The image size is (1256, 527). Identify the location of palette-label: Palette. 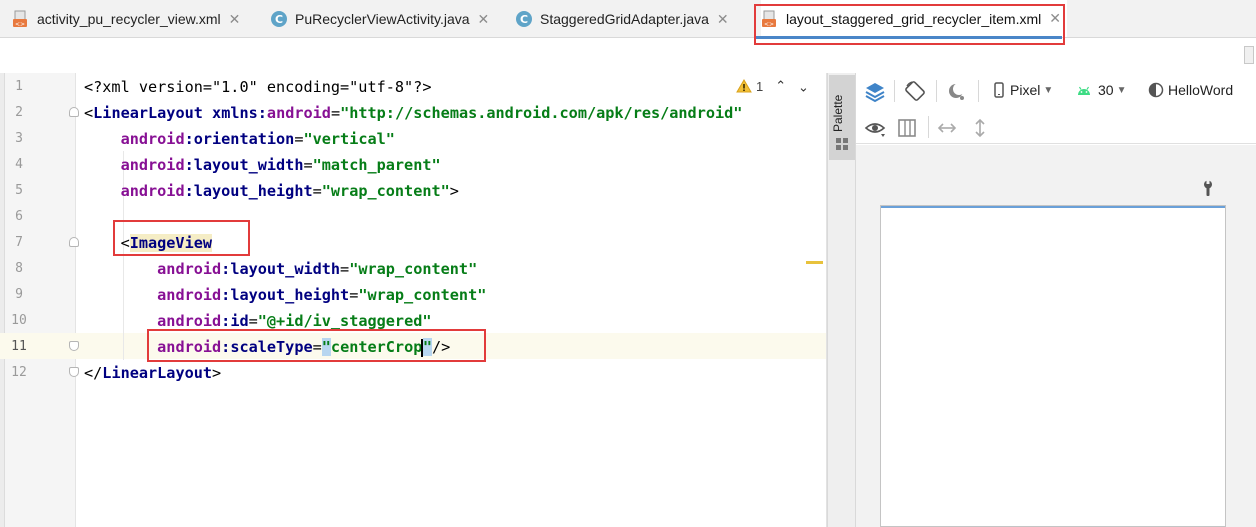
(838, 113).